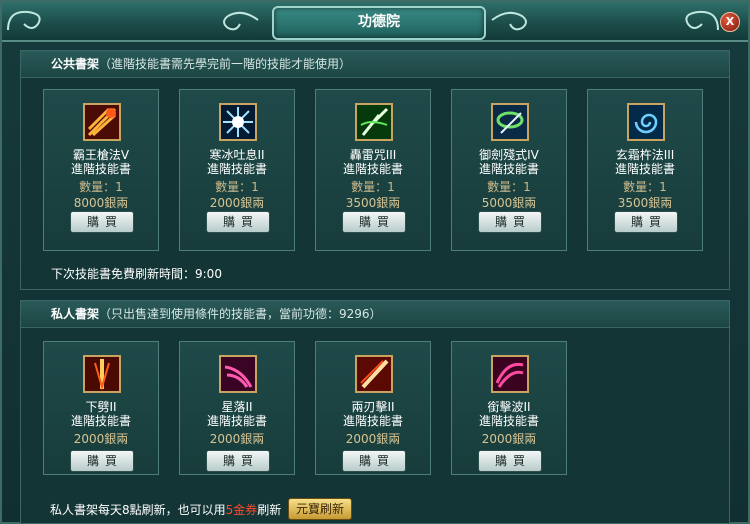 Image resolution: width=750 pixels, height=524 pixels. What do you see at coordinates (241, 21) in the screenshot?
I see `ornament-title-left-icon` at bounding box center [241, 21].